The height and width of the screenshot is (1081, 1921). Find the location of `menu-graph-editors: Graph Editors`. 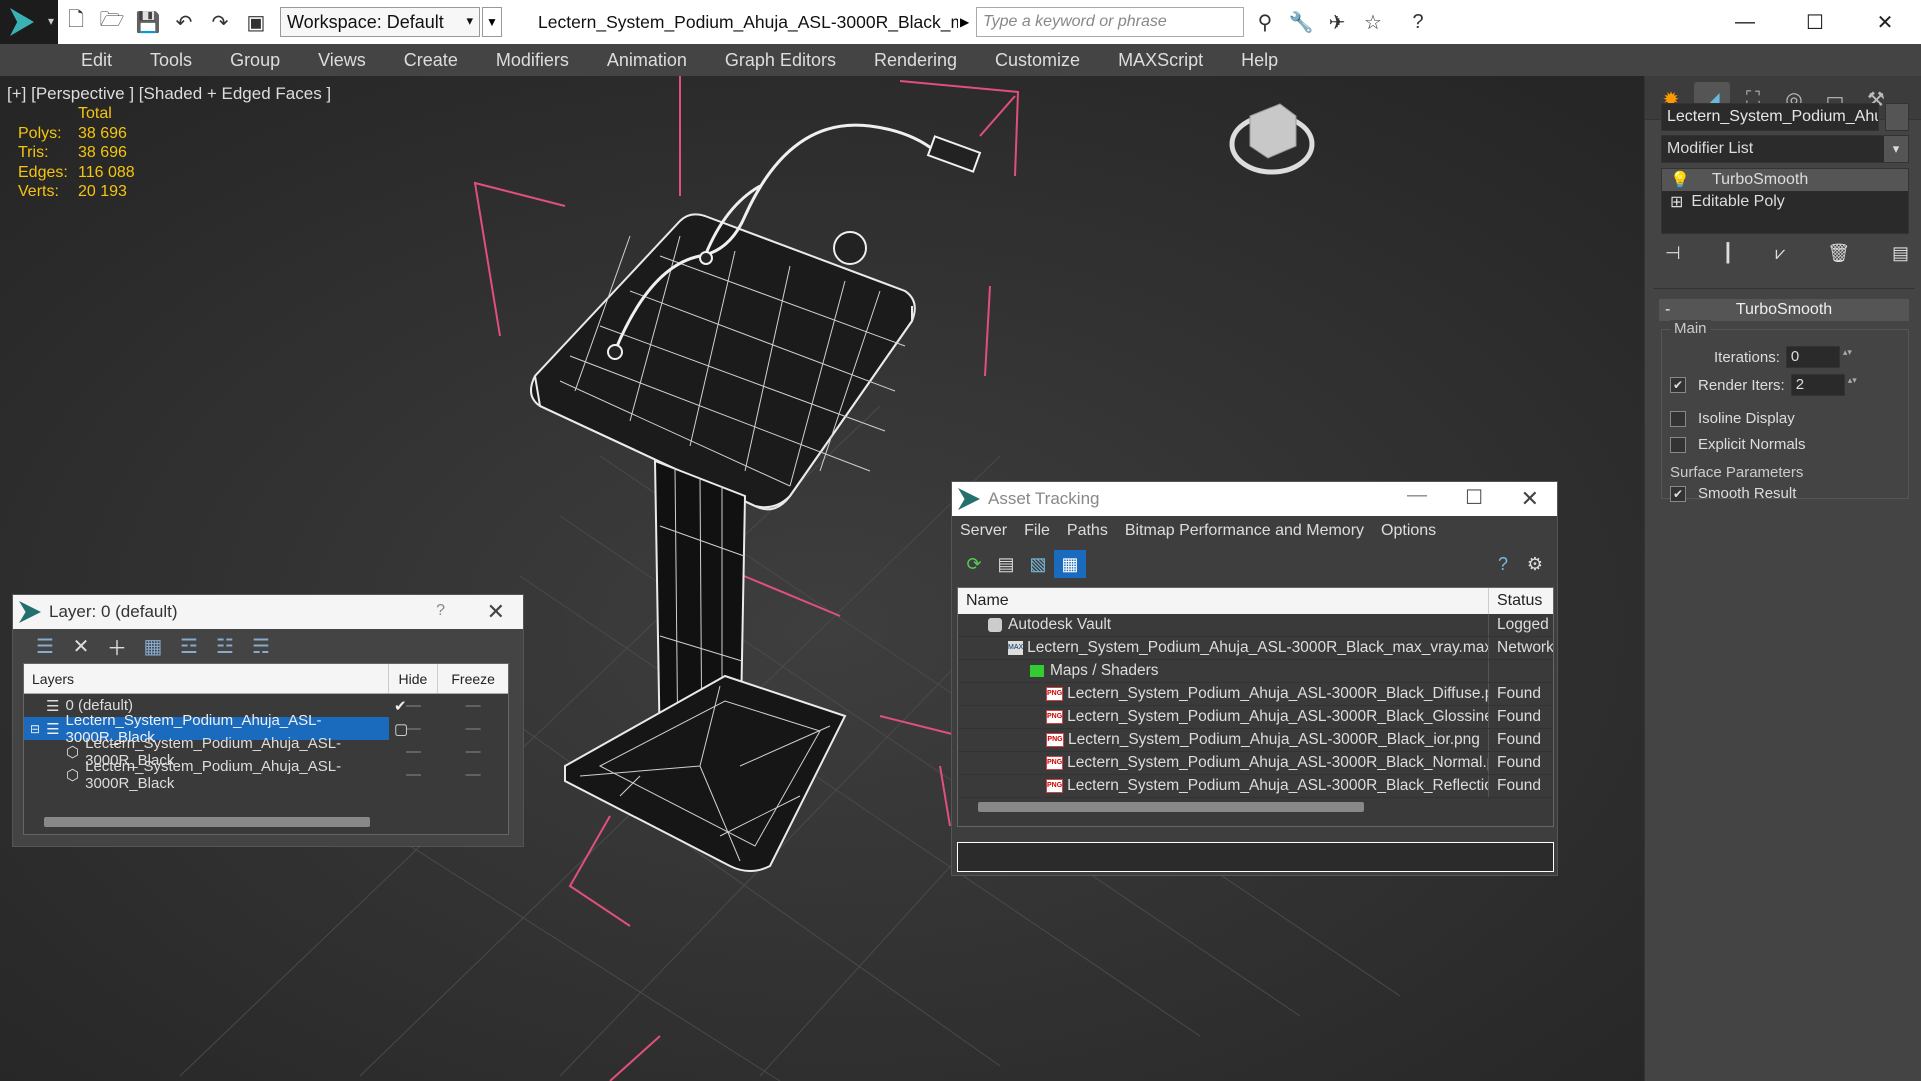

menu-graph-editors: Graph Editors is located at coordinates (780, 60).